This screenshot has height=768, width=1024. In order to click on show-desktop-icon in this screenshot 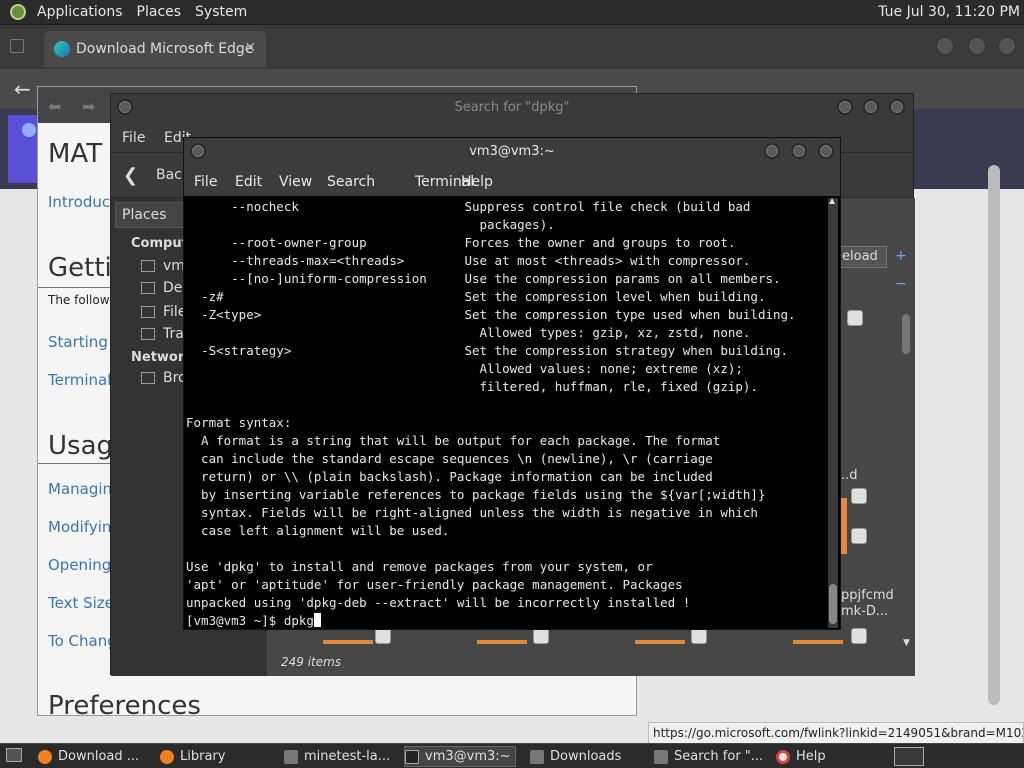, I will do `click(14, 755)`.